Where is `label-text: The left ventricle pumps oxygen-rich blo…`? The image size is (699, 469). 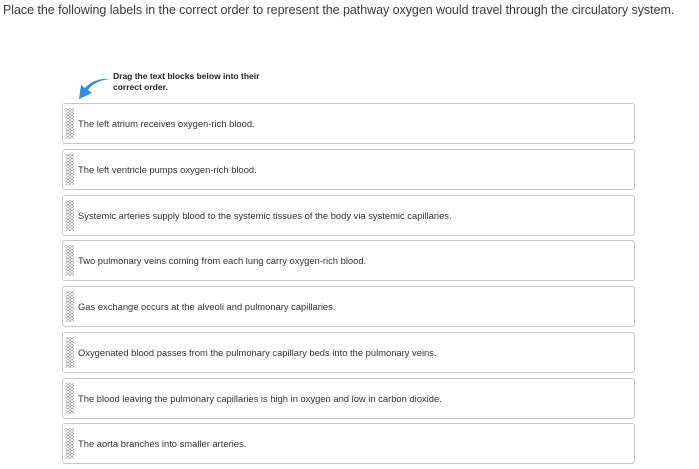 label-text: The left ventricle pumps oxygen-rich blo… is located at coordinates (167, 169).